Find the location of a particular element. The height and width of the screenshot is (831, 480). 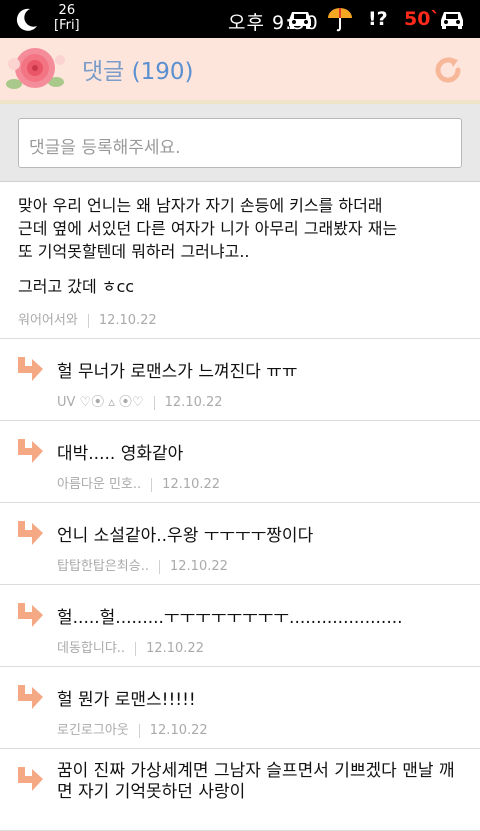

main-comment-meta: 워어어서와 12.10.22 is located at coordinates (240, 317).